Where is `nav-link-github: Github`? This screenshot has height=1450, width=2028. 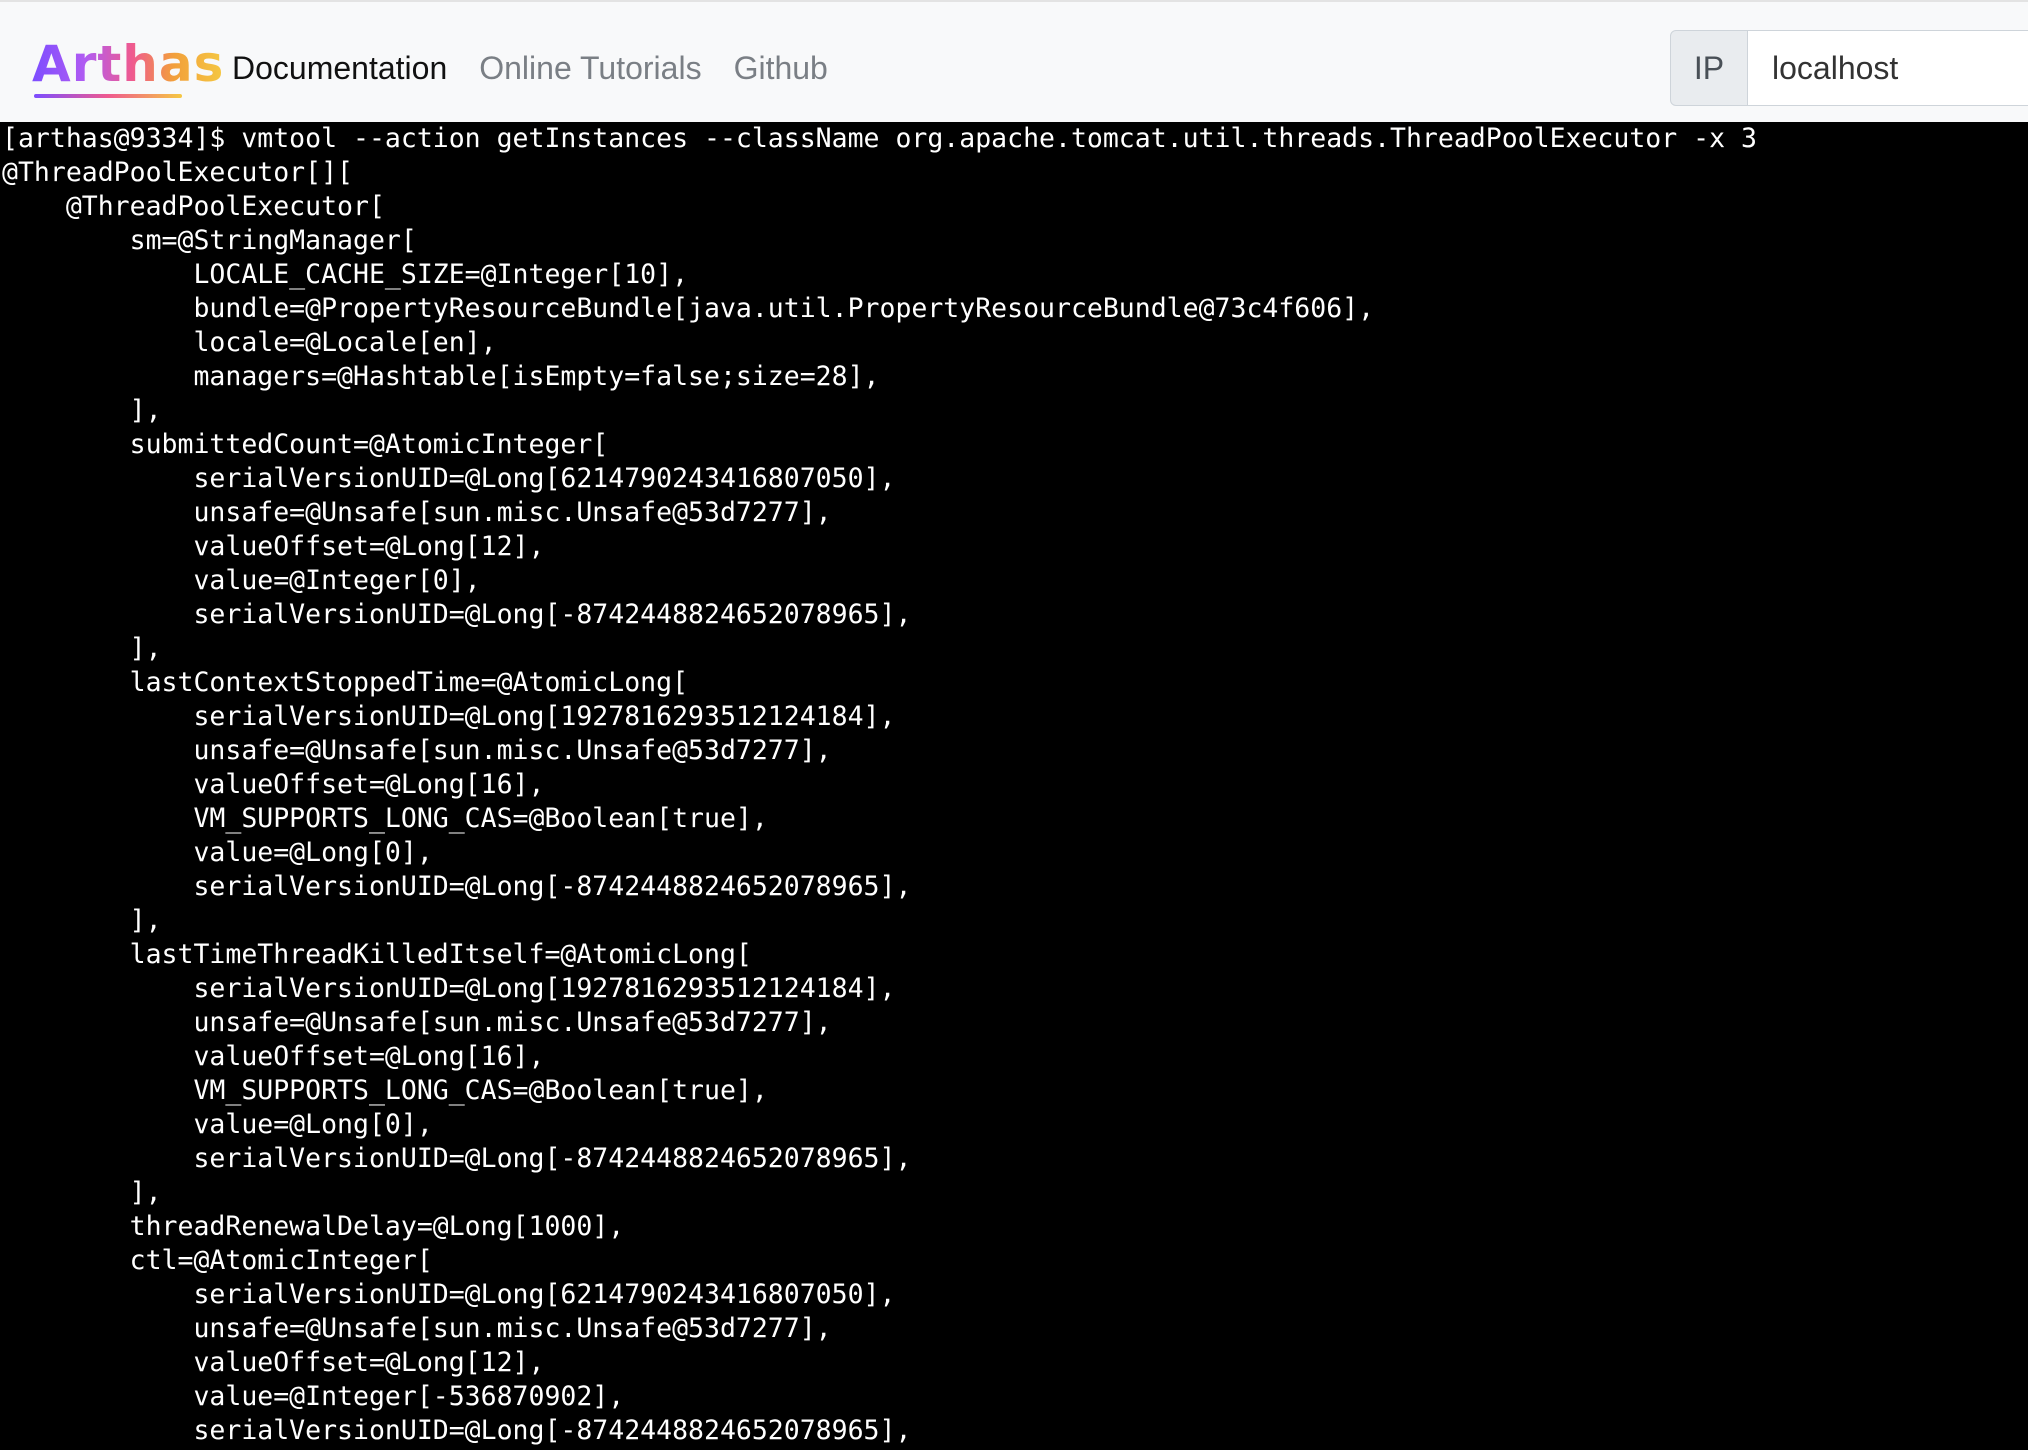 nav-link-github: Github is located at coordinates (781, 68).